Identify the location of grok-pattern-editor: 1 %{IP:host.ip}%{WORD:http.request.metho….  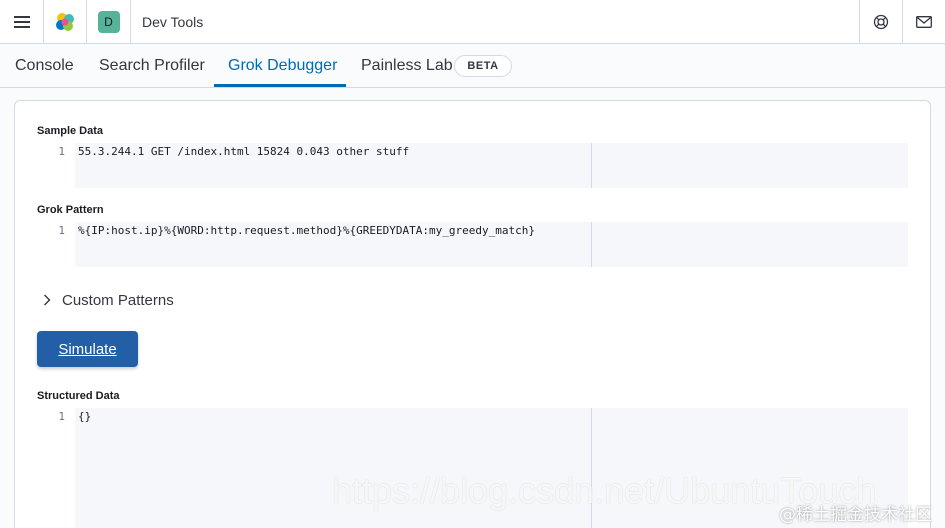
(472, 244).